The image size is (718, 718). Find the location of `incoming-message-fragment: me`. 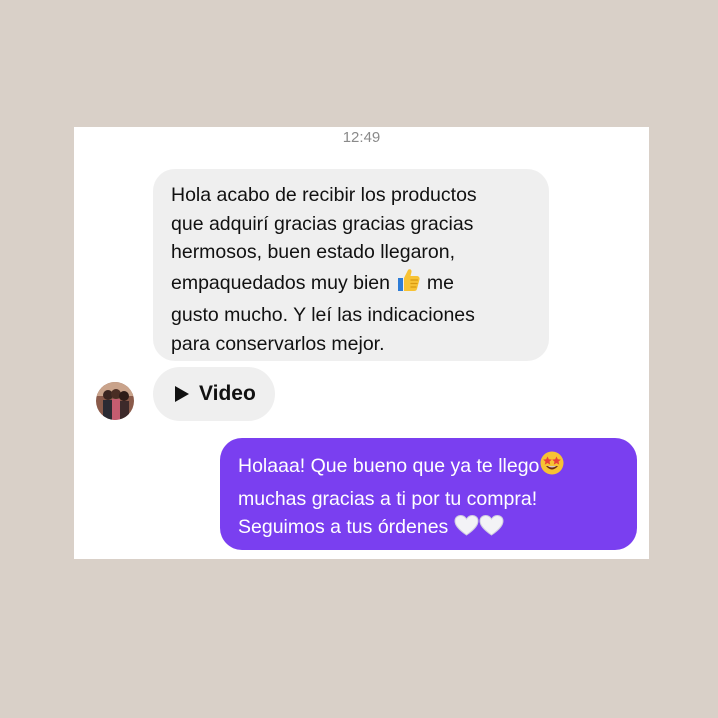

incoming-message-fragment: me is located at coordinates (440, 282).